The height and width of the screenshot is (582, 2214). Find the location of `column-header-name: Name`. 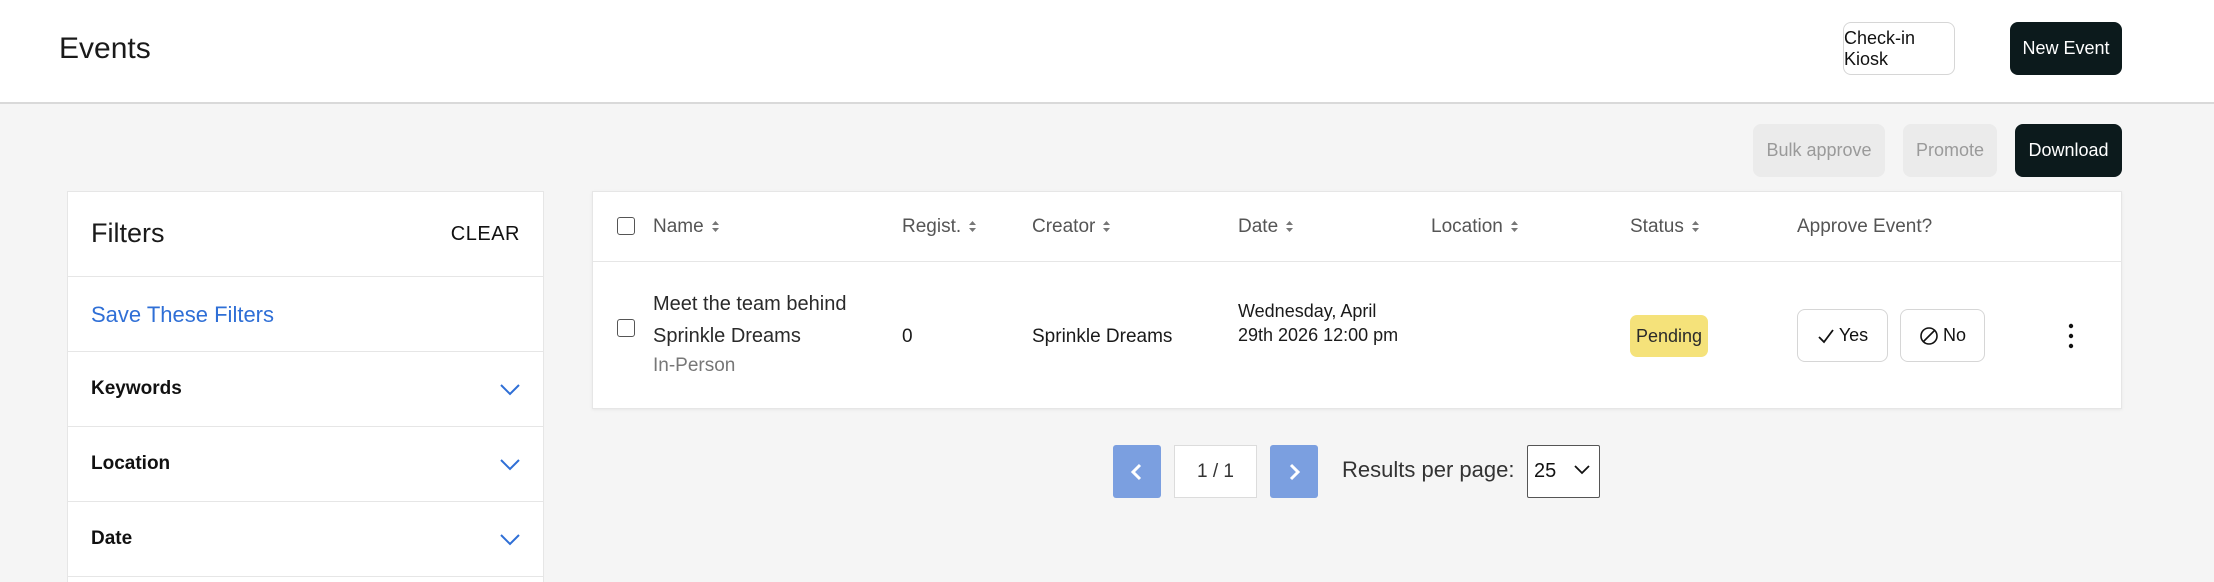

column-header-name: Name is located at coordinates (686, 227).